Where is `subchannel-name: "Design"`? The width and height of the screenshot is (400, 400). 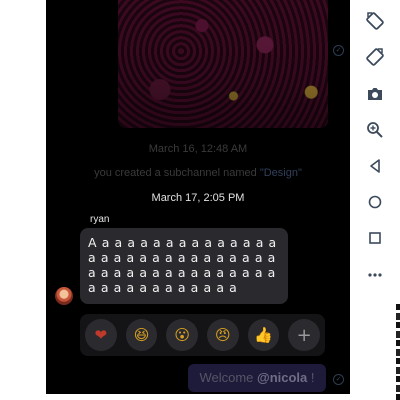 subchannel-name: "Design" is located at coordinates (281, 173).